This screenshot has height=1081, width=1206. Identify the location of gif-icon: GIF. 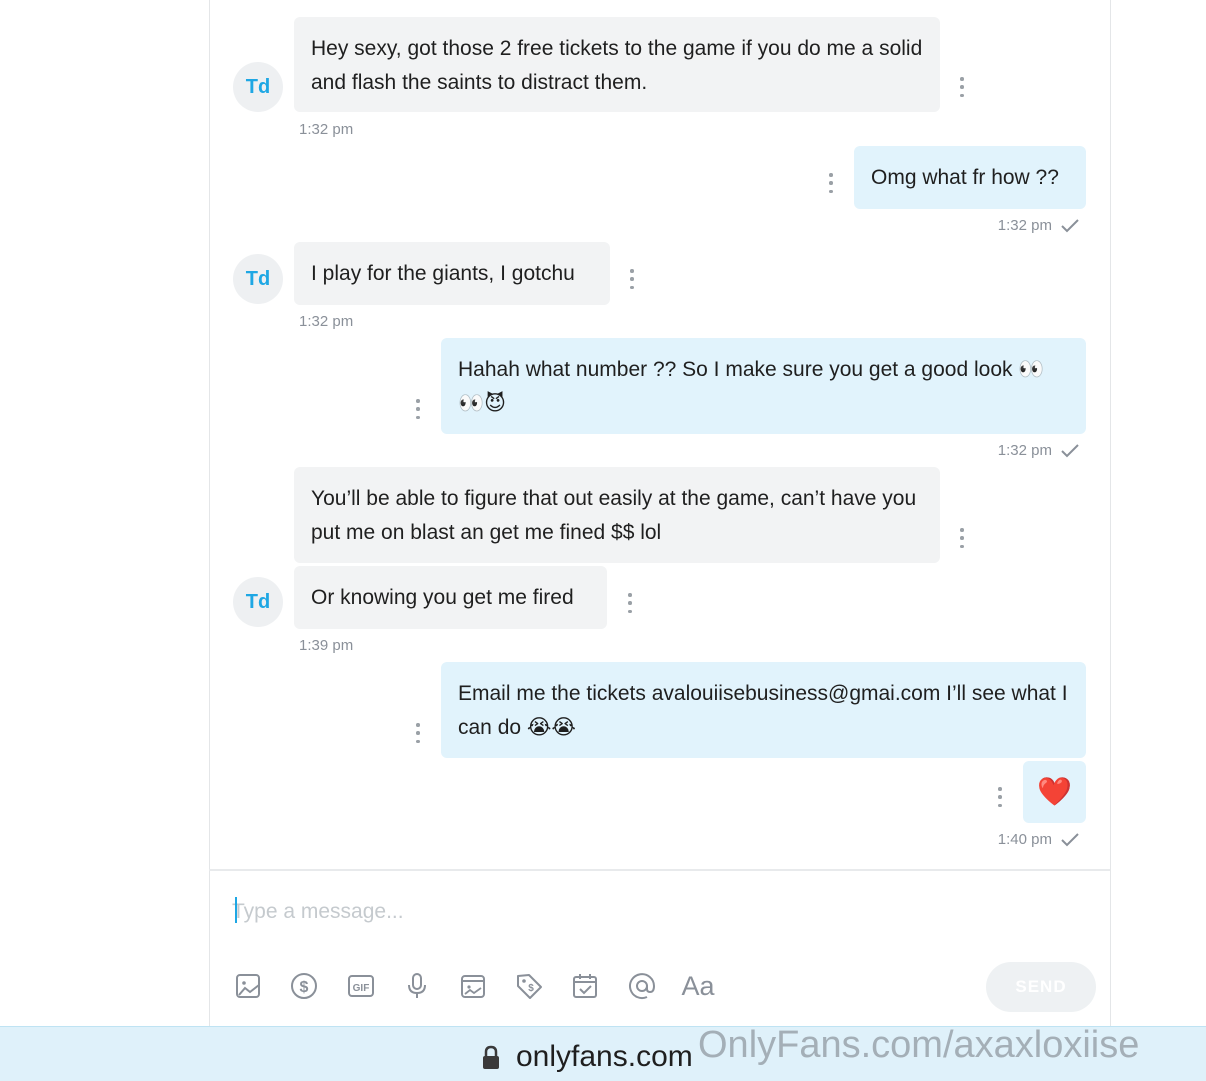
(361, 986).